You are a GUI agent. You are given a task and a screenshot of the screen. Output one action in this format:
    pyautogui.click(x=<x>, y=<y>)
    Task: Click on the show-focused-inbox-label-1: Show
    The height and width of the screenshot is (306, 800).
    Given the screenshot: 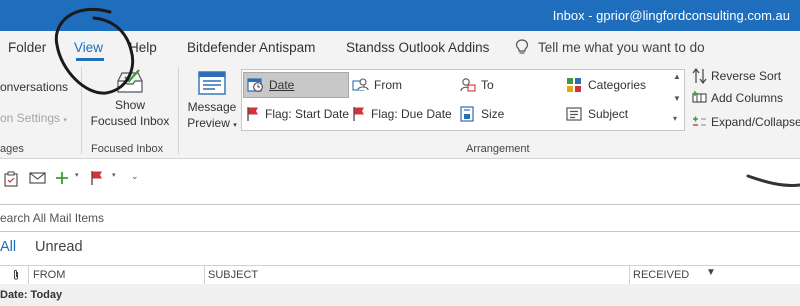 What is the action you would take?
    pyautogui.click(x=130, y=105)
    